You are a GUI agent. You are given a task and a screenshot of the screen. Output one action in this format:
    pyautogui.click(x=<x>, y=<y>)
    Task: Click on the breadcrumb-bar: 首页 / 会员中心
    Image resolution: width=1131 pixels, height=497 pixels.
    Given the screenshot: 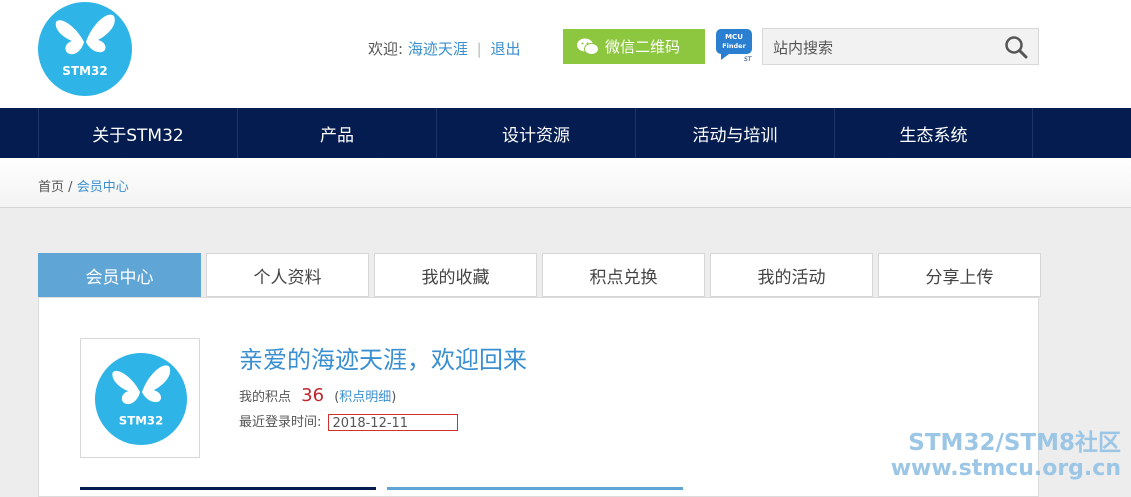 What is the action you would take?
    pyautogui.click(x=565, y=183)
    